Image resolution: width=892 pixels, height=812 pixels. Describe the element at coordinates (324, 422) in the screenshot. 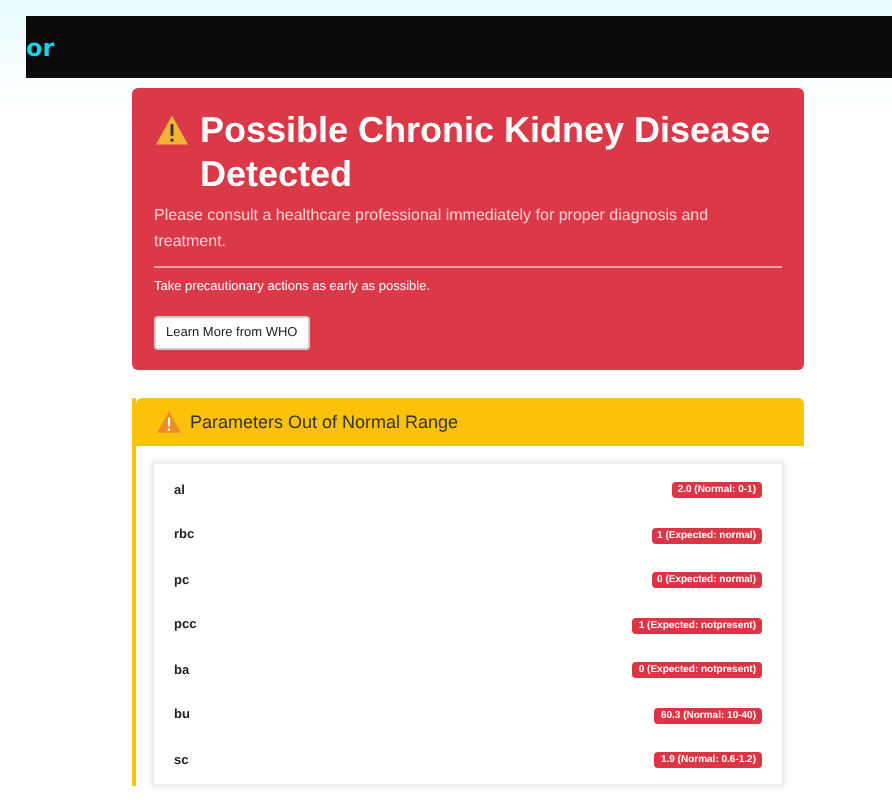

I see `card-title: Parameters Out of Normal Range` at that location.